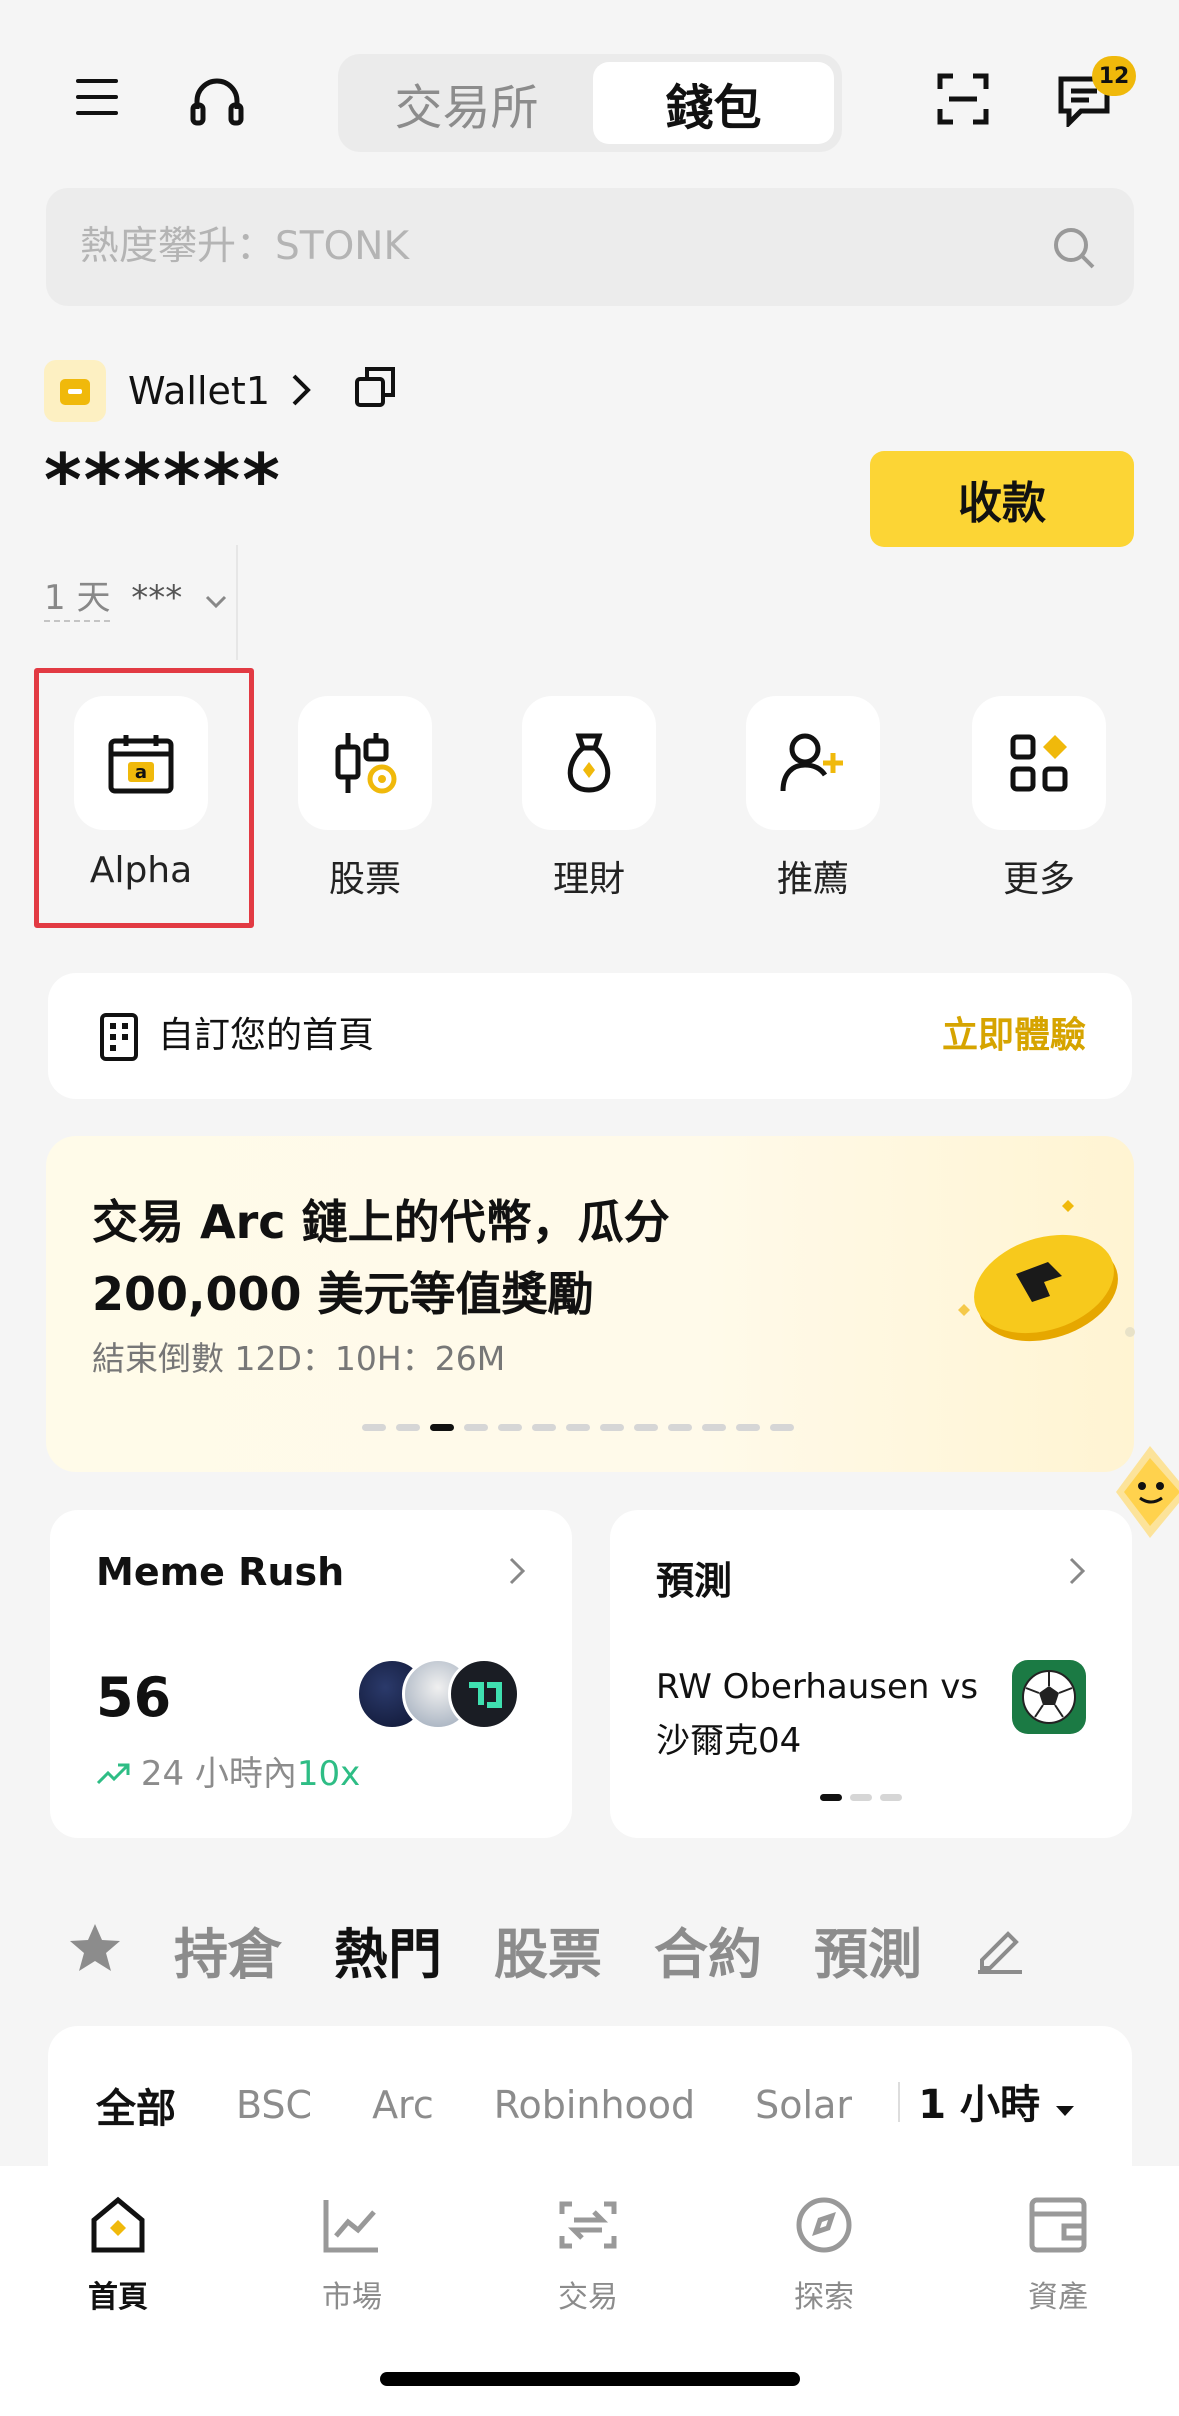  I want to click on wallet-name: Wallet1, so click(199, 391).